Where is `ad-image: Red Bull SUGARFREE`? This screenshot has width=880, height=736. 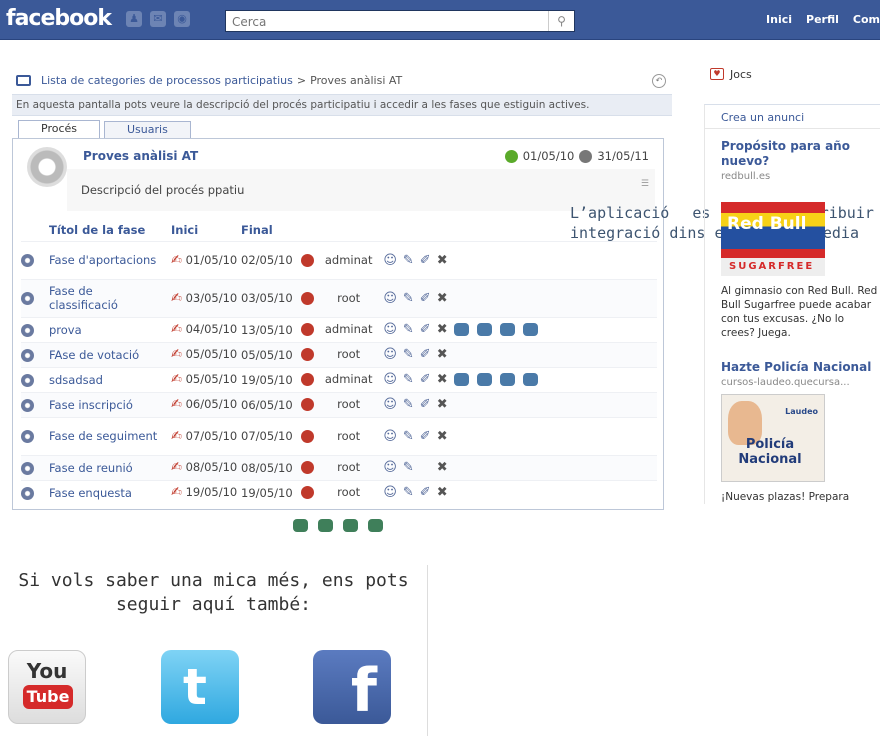 ad-image: Red Bull SUGARFREE is located at coordinates (773, 231).